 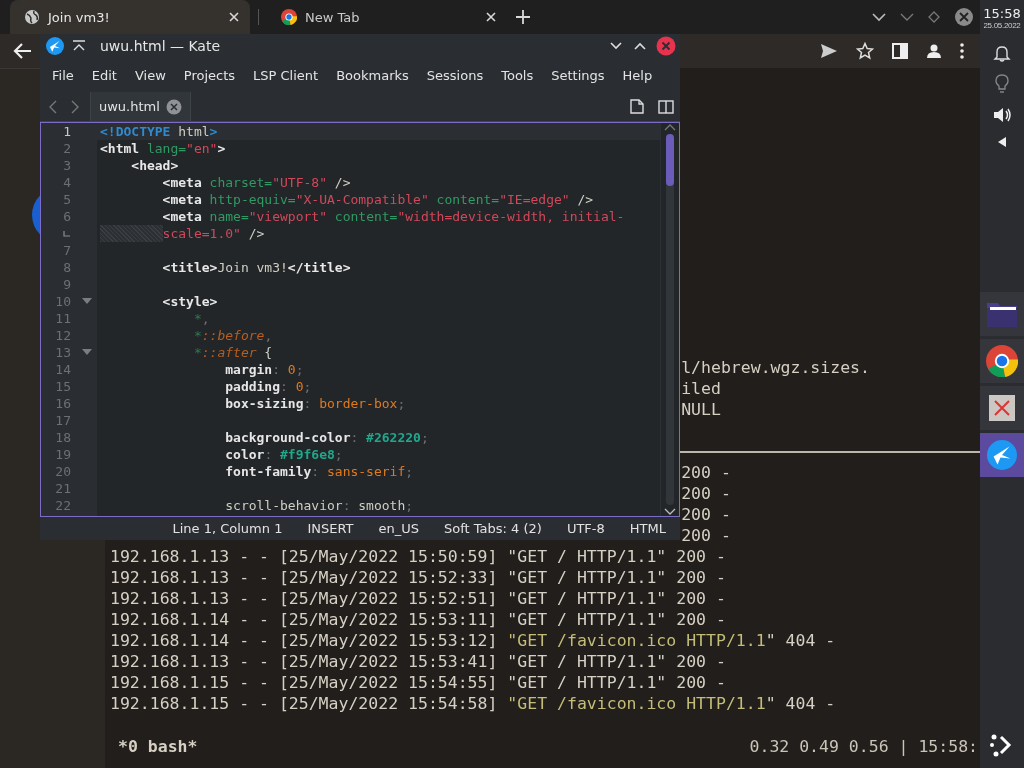 I want to click on code-line: color: #f9f6e8;, so click(x=283, y=454).